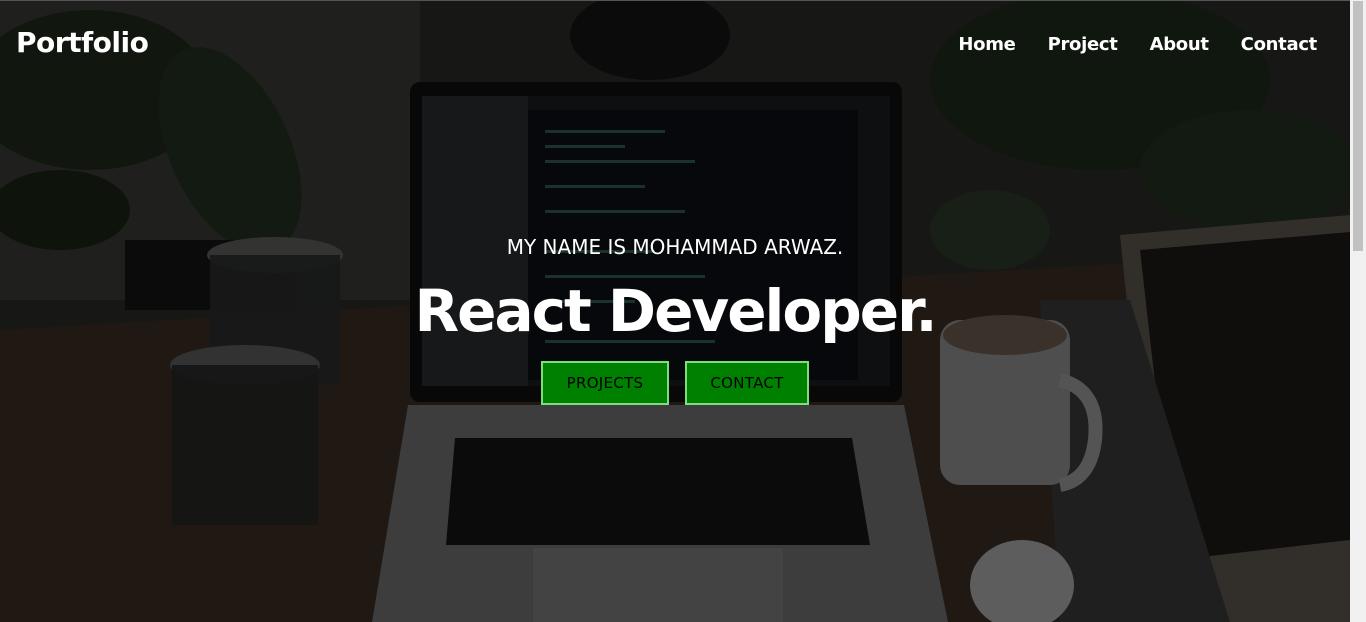 The image size is (1366, 622). Describe the element at coordinates (675, 383) in the screenshot. I see `hero-button-group: PROJECTS CONTACT` at that location.